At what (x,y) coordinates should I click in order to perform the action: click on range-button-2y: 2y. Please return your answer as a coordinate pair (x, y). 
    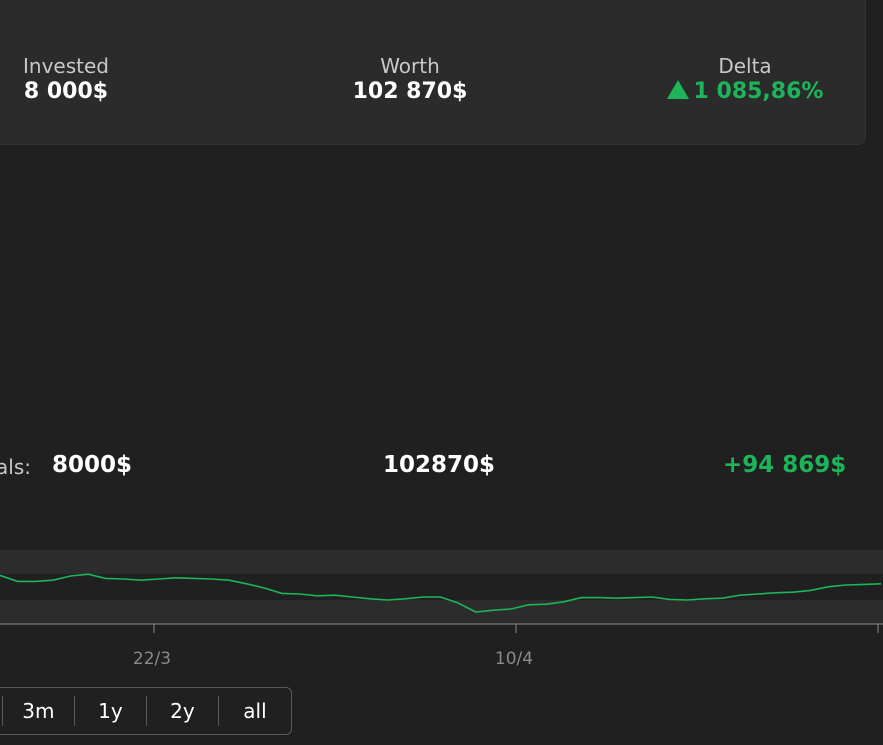
    Looking at the image, I should click on (183, 711).